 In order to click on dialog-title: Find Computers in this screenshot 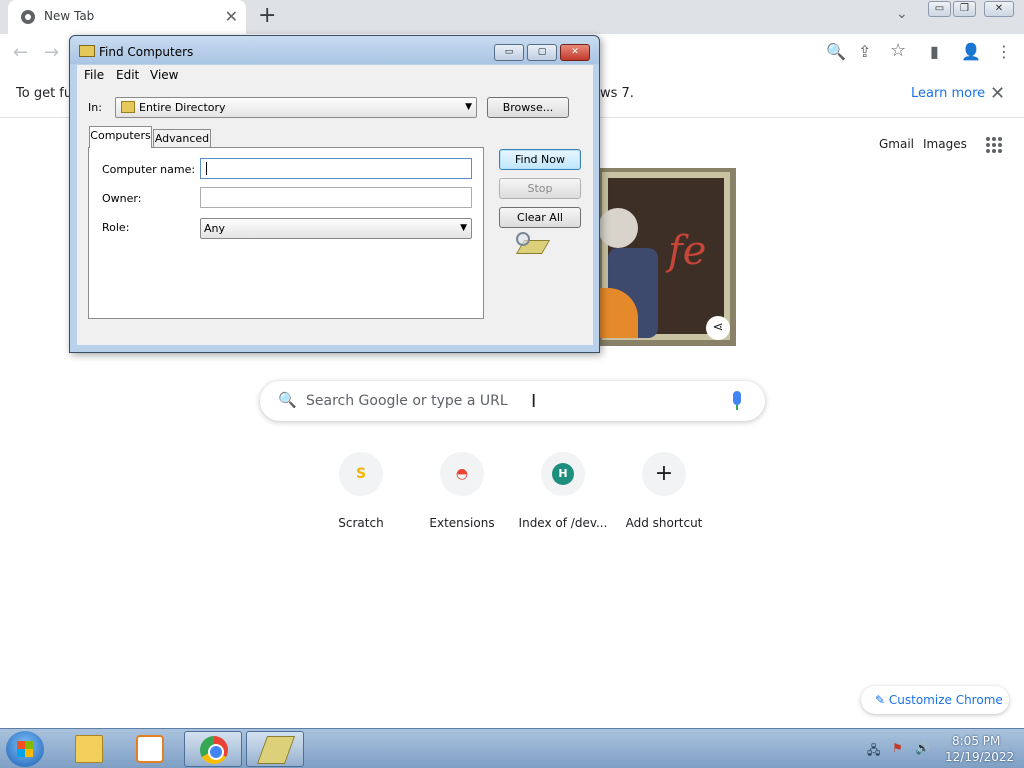, I will do `click(146, 52)`.